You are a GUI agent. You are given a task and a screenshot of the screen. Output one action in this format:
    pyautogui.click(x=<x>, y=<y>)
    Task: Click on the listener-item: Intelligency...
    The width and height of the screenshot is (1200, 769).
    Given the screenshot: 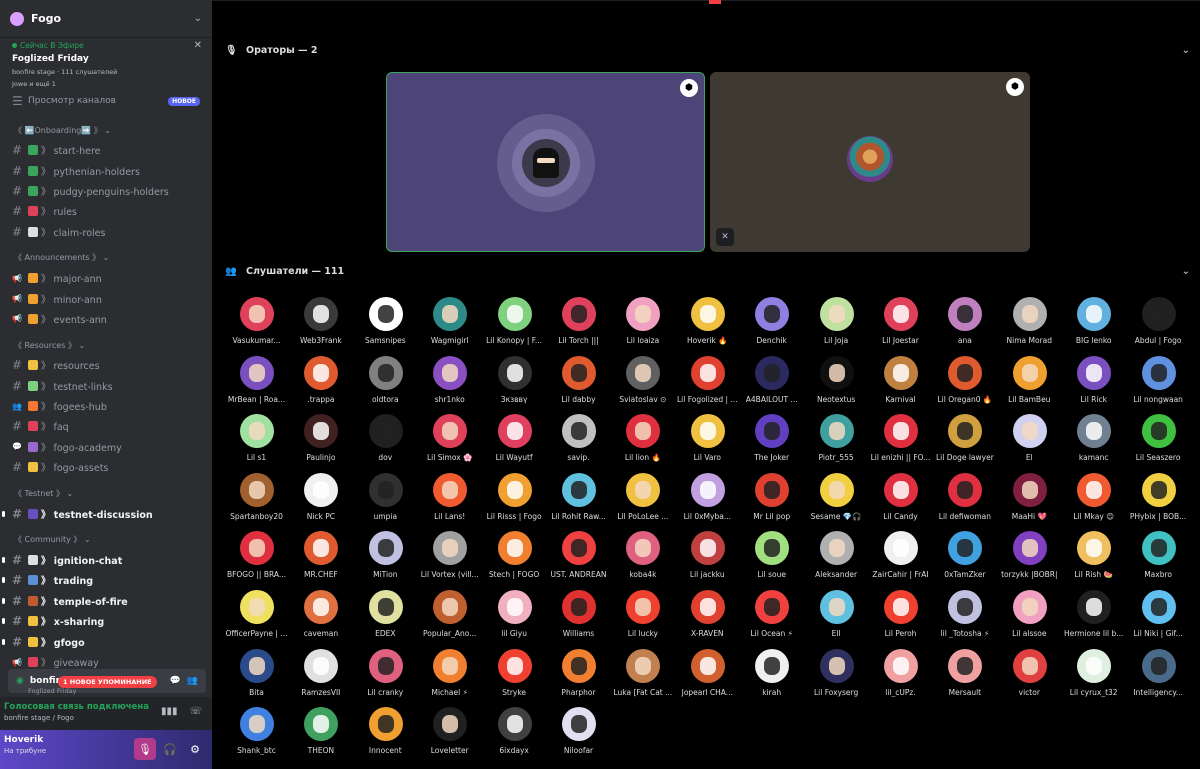 What is the action you would take?
    pyautogui.click(x=1158, y=677)
    